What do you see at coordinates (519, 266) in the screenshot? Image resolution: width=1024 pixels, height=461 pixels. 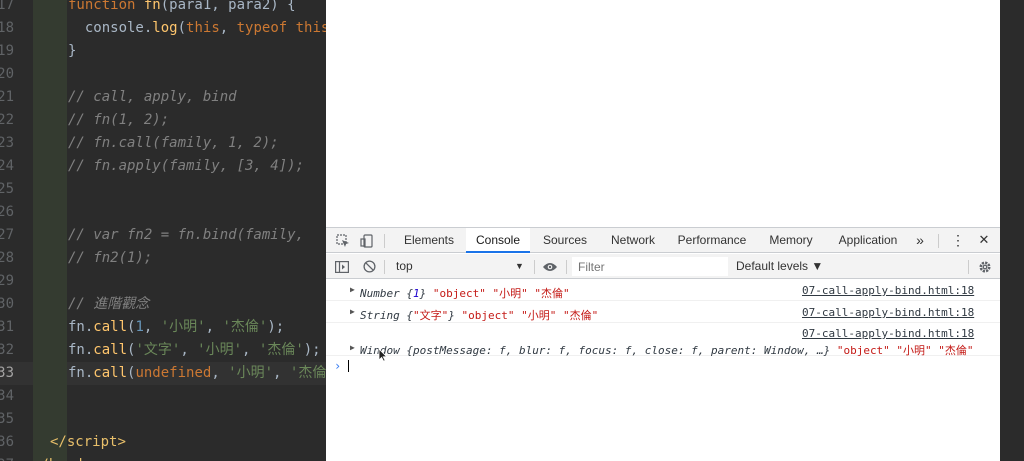 I see `chevron-down-icon: ▼` at bounding box center [519, 266].